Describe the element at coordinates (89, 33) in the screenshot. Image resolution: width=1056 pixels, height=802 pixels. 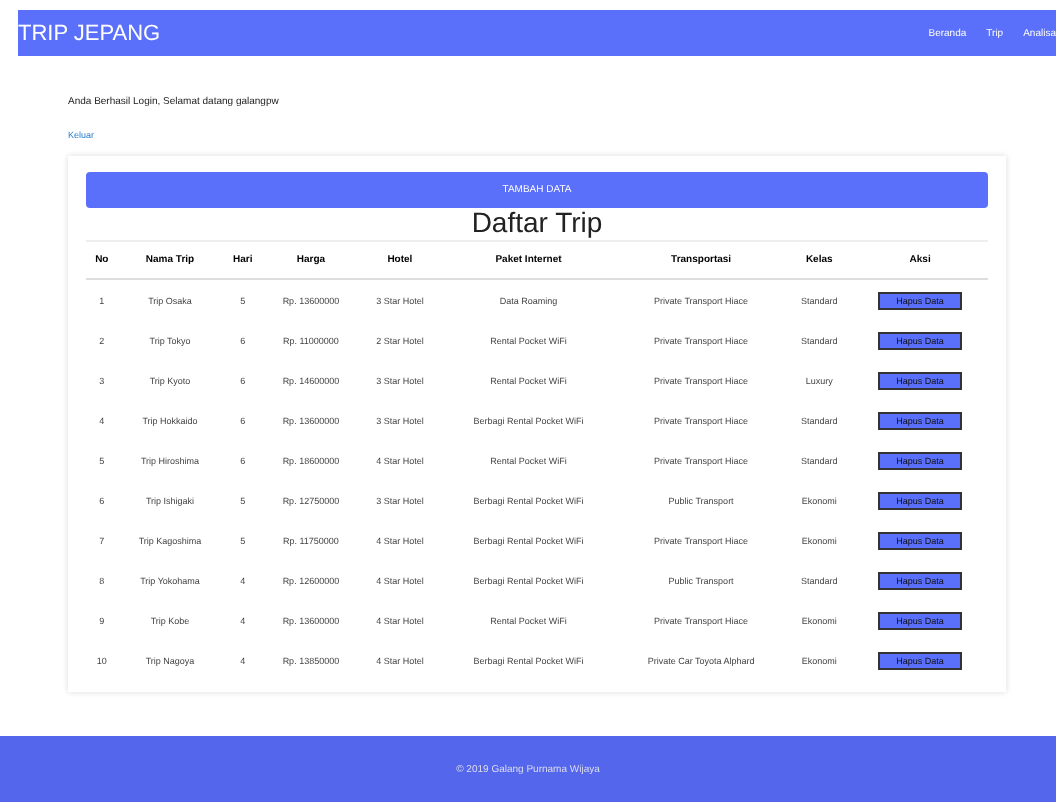
I see `brand-title: TRIP JEPANG` at that location.